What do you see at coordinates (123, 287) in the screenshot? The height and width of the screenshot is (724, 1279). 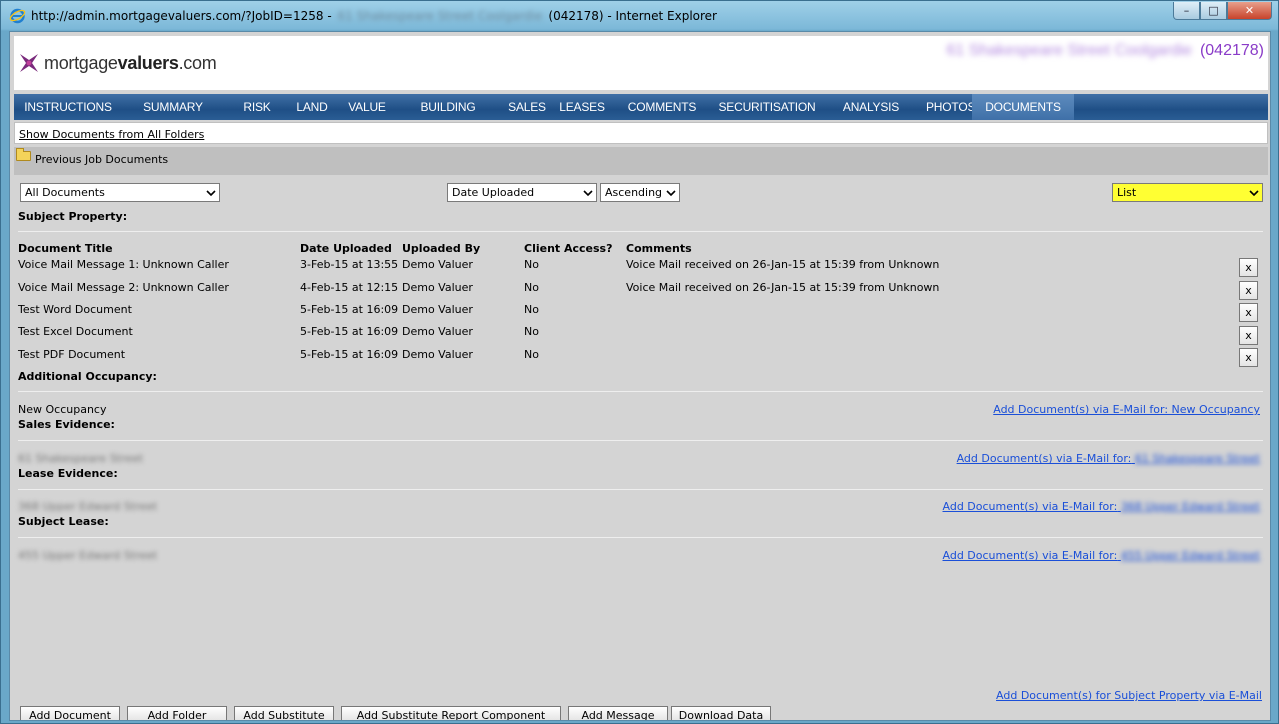 I see `document-title: Voice Mail Message 2: Unknown Caller` at bounding box center [123, 287].